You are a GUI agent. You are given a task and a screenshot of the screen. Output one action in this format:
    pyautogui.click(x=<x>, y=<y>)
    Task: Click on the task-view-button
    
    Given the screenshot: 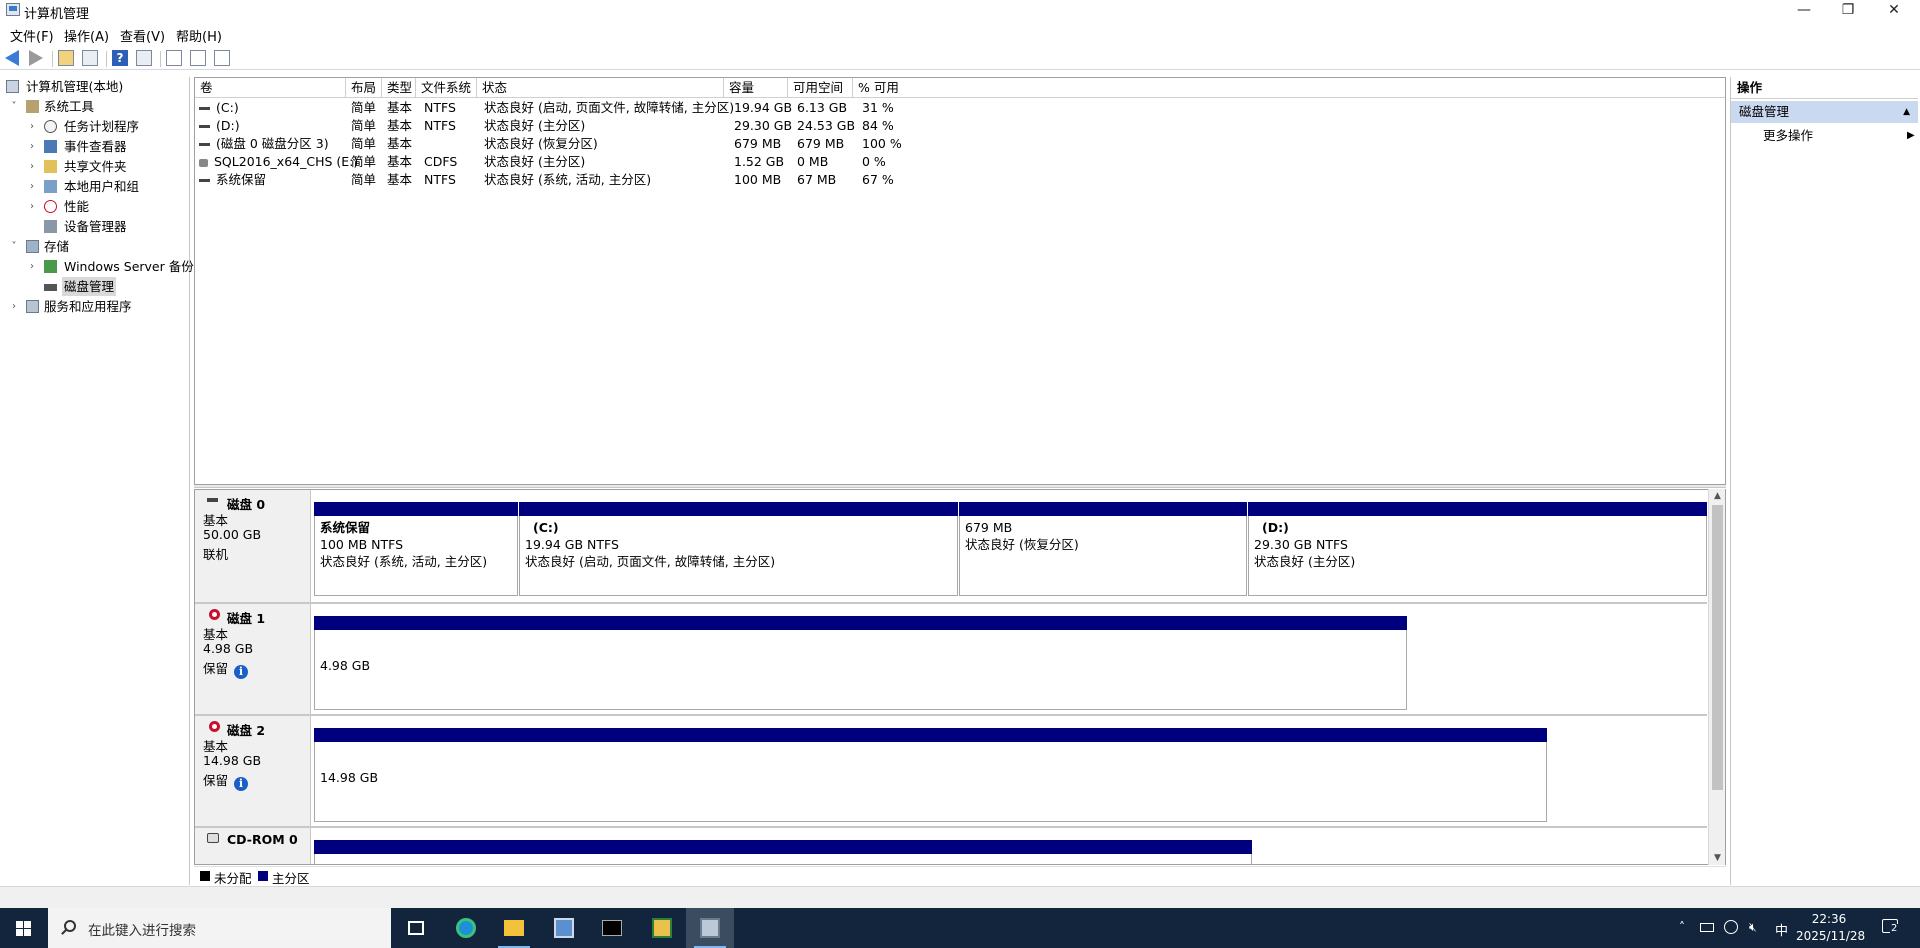 What is the action you would take?
    pyautogui.click(x=416, y=928)
    